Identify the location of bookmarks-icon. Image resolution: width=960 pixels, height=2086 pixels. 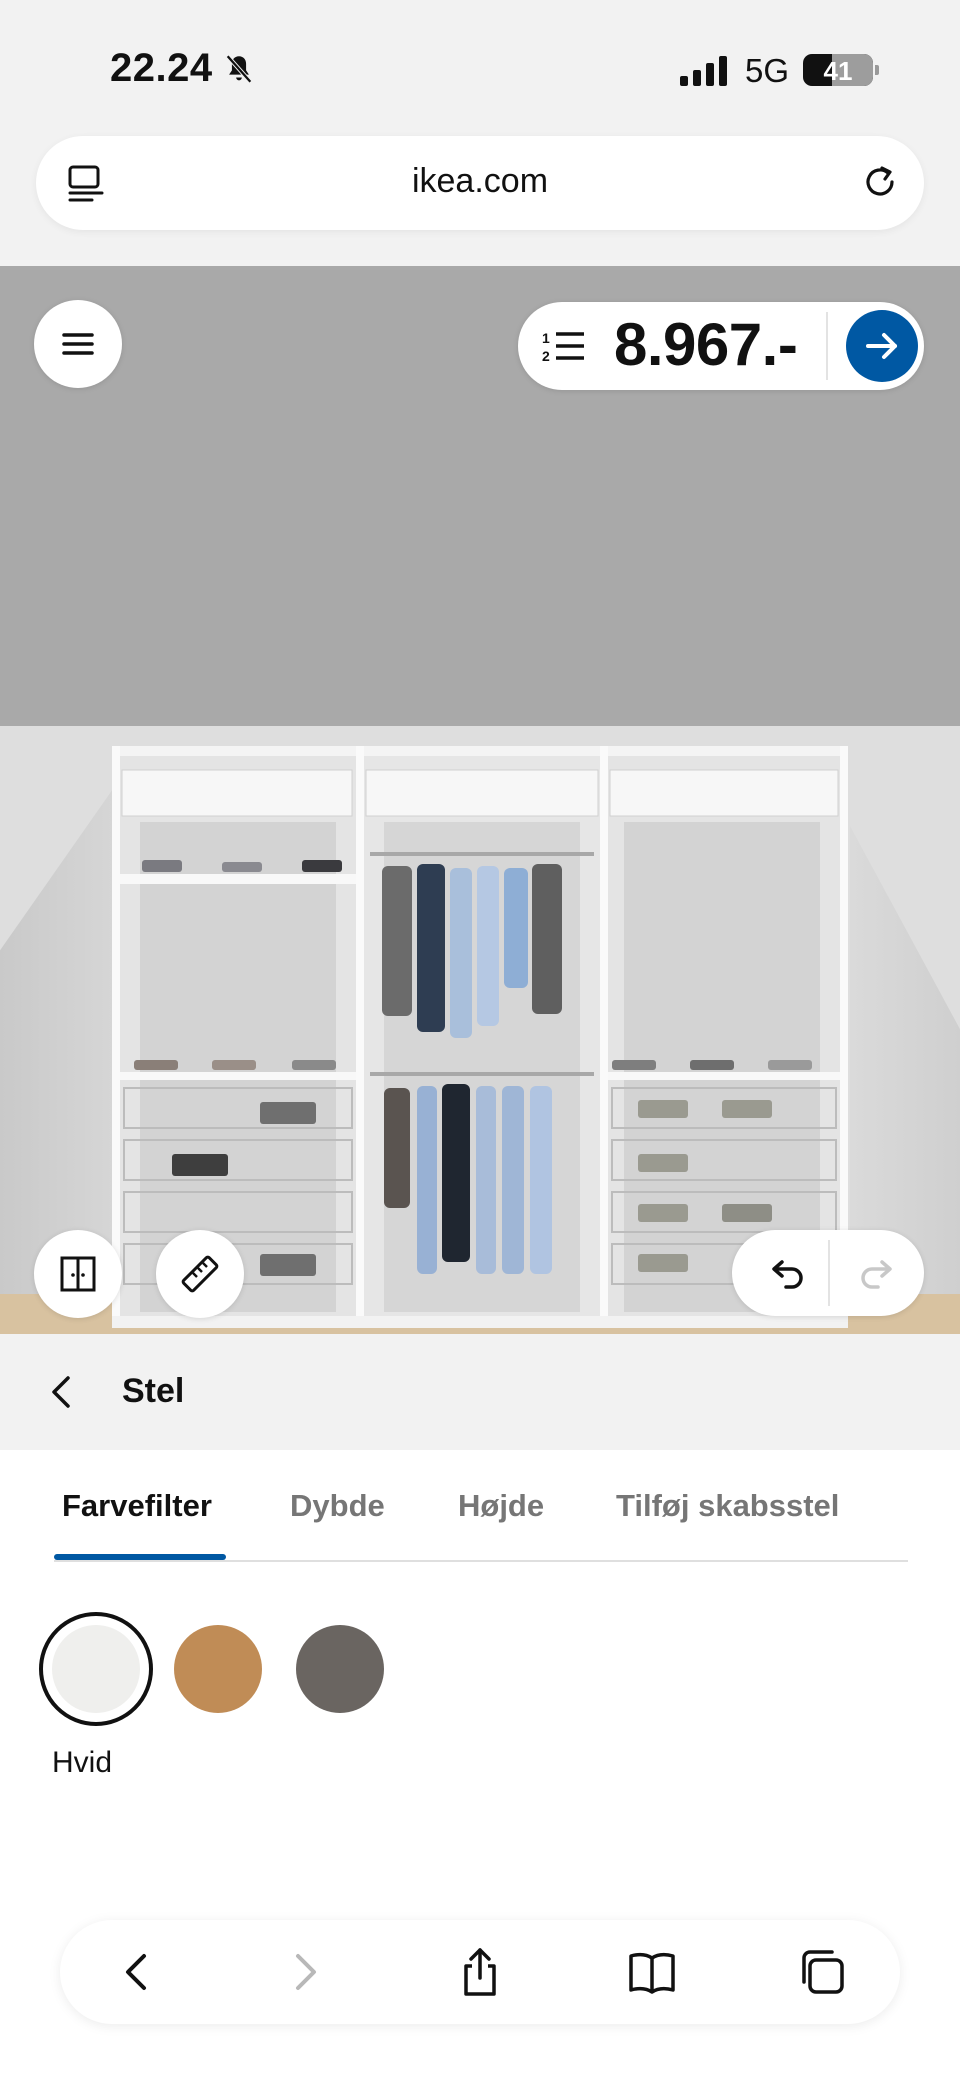
(652, 1972).